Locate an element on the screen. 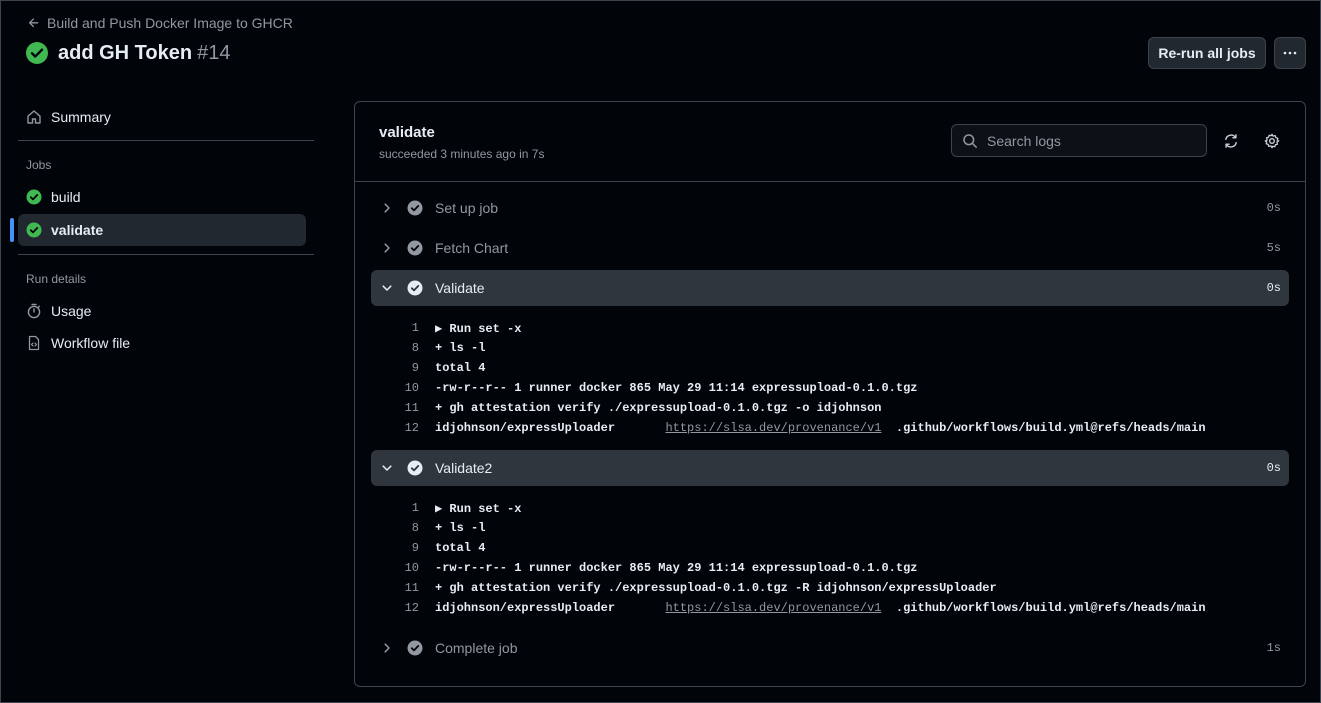 This screenshot has height=703, width=1321. sidebar-item-usage: Usage is located at coordinates (58, 311).